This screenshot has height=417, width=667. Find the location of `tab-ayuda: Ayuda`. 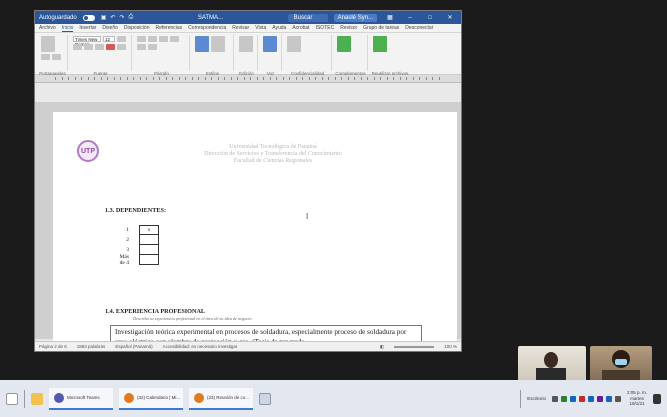

tab-ayuda: Ayuda is located at coordinates (279, 28).